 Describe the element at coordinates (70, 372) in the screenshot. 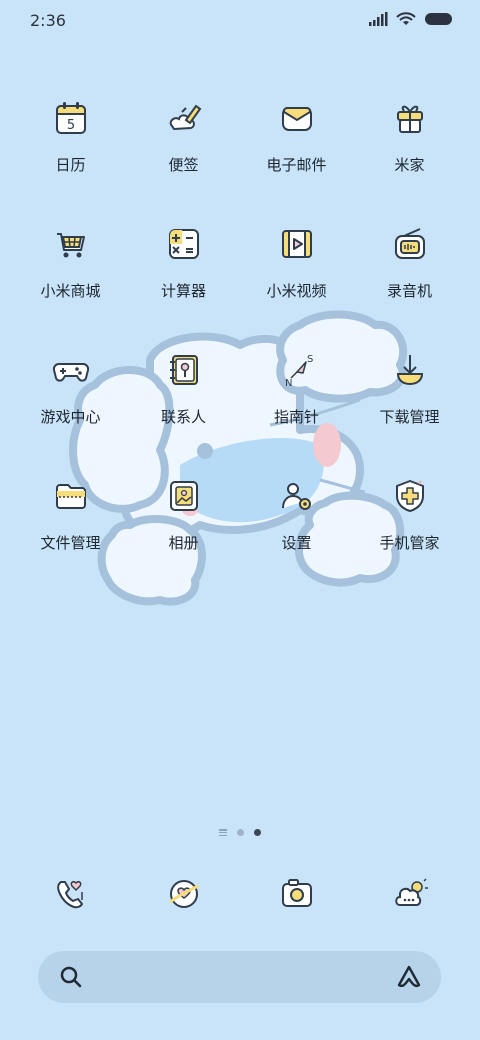

I see `game-center-icon` at that location.